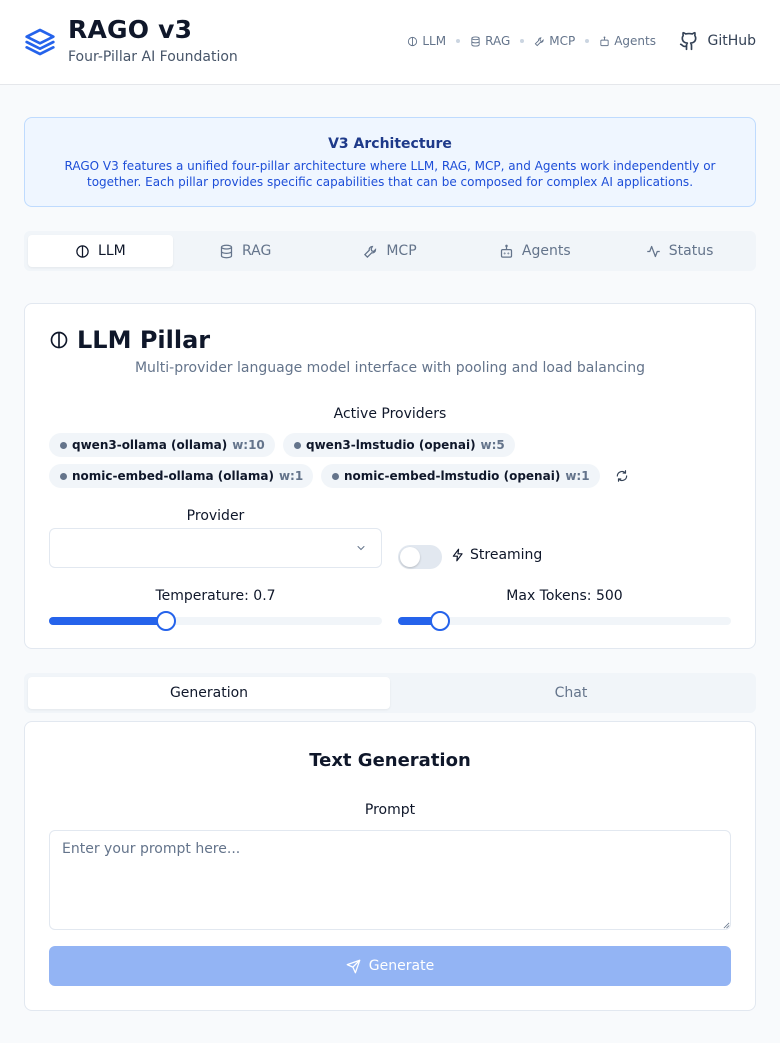  Describe the element at coordinates (401, 251) in the screenshot. I see `tab-label: MCP` at that location.